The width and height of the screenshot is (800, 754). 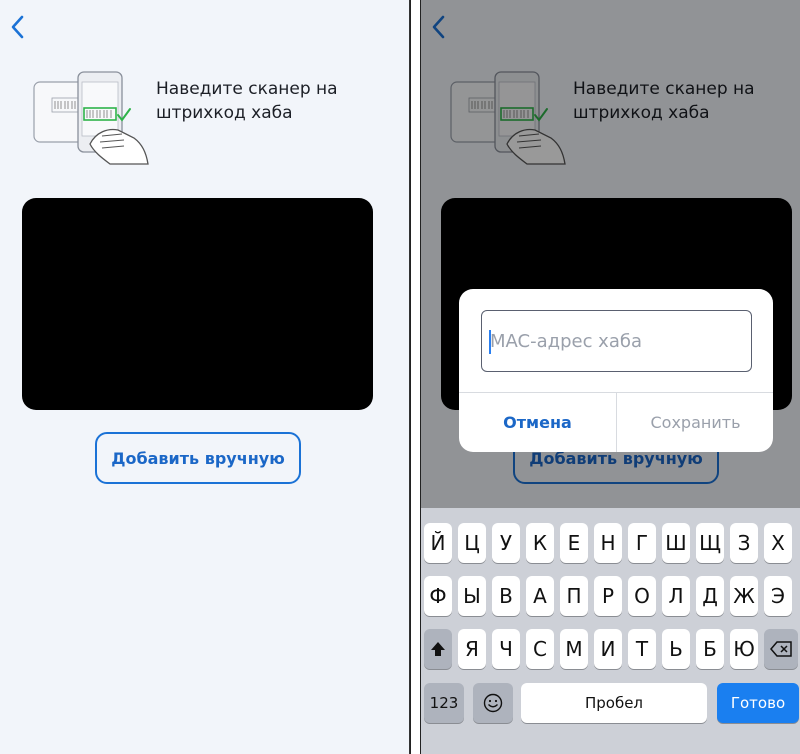 I want to click on key: Б, so click(x=710, y=649).